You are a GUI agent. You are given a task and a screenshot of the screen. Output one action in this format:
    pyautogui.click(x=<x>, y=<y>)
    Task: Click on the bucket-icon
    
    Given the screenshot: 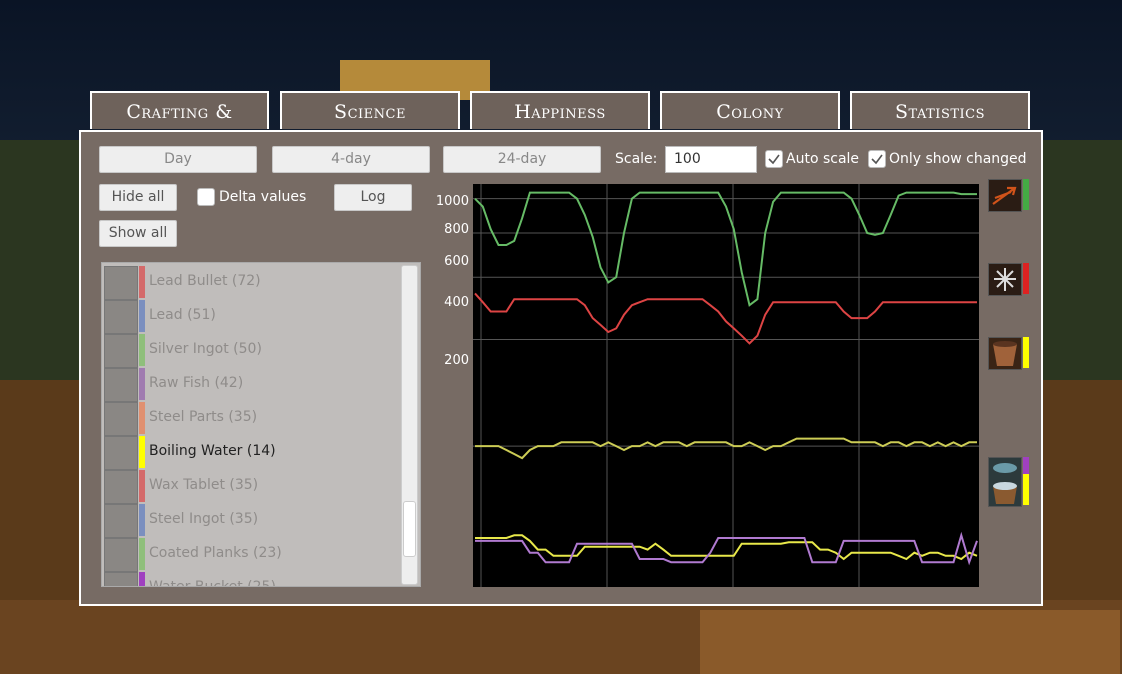 What is the action you would take?
    pyautogui.click(x=1005, y=353)
    